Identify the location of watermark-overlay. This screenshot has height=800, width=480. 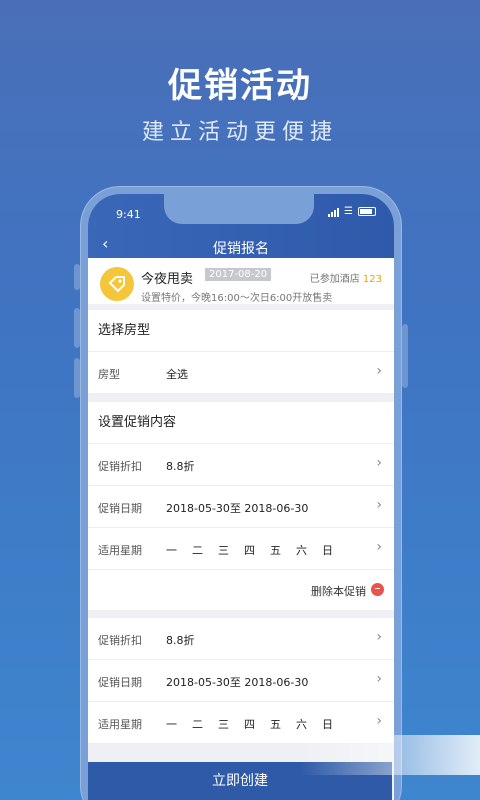
(390, 755).